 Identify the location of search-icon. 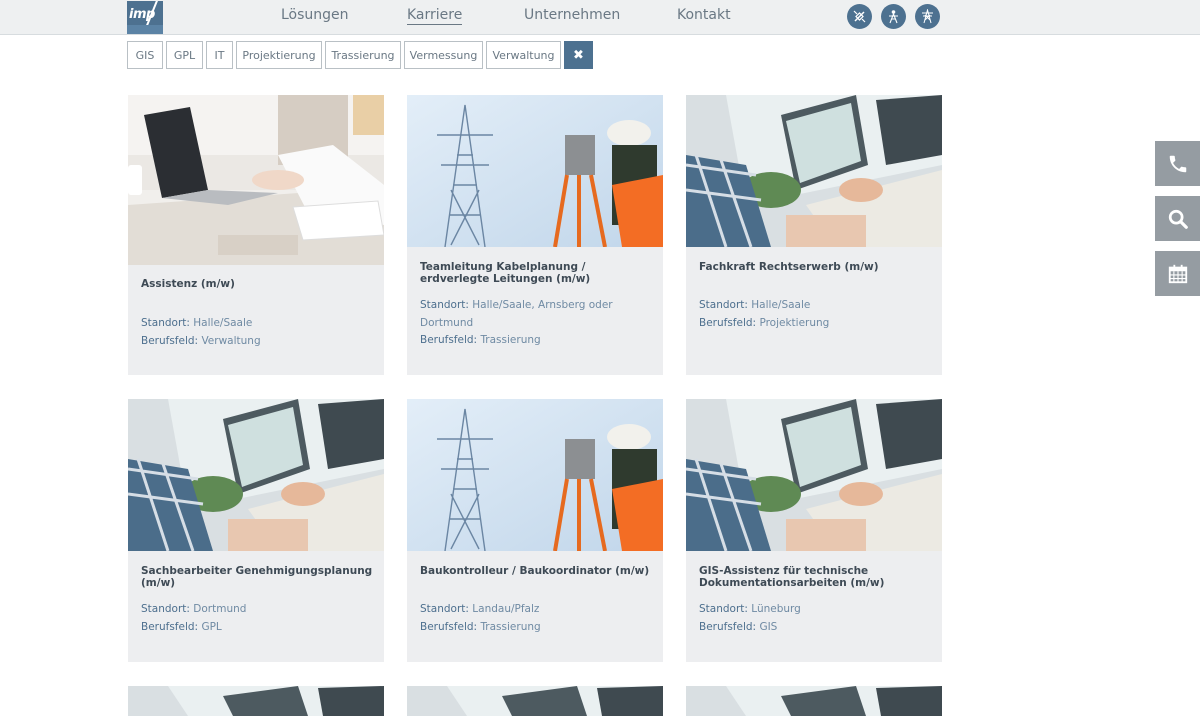
(1178, 219).